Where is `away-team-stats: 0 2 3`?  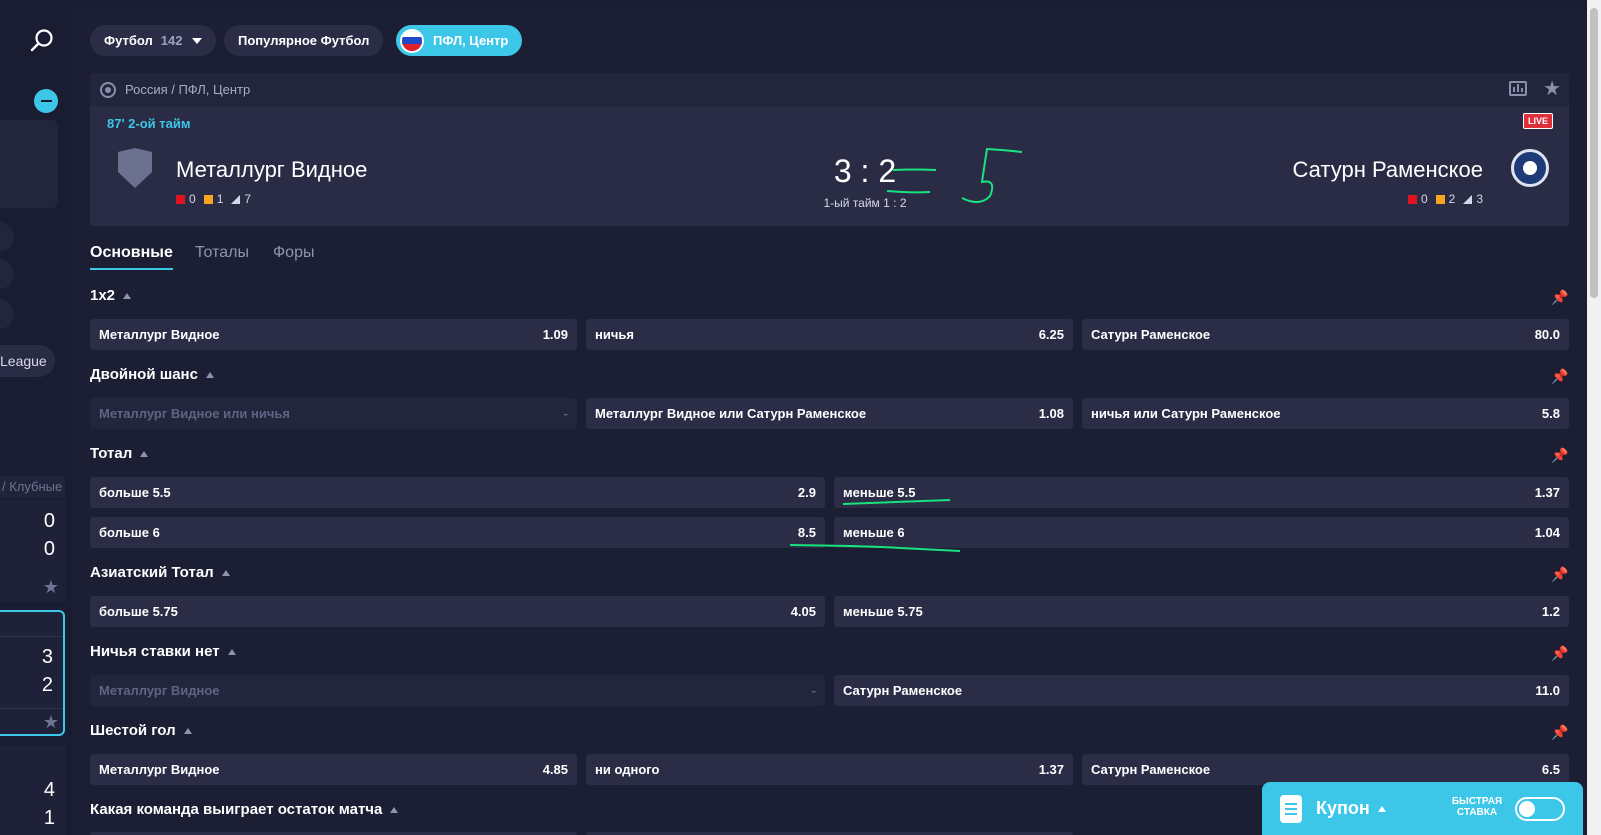
away-team-stats: 0 2 3 is located at coordinates (1445, 199).